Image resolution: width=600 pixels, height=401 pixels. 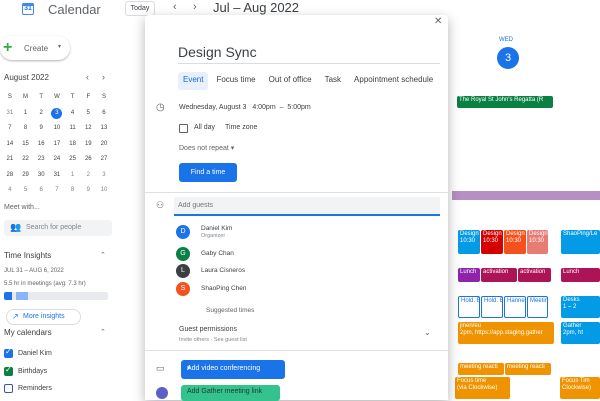 What do you see at coordinates (208, 329) in the screenshot?
I see `guest-permissions-heading: Guest permissions` at bounding box center [208, 329].